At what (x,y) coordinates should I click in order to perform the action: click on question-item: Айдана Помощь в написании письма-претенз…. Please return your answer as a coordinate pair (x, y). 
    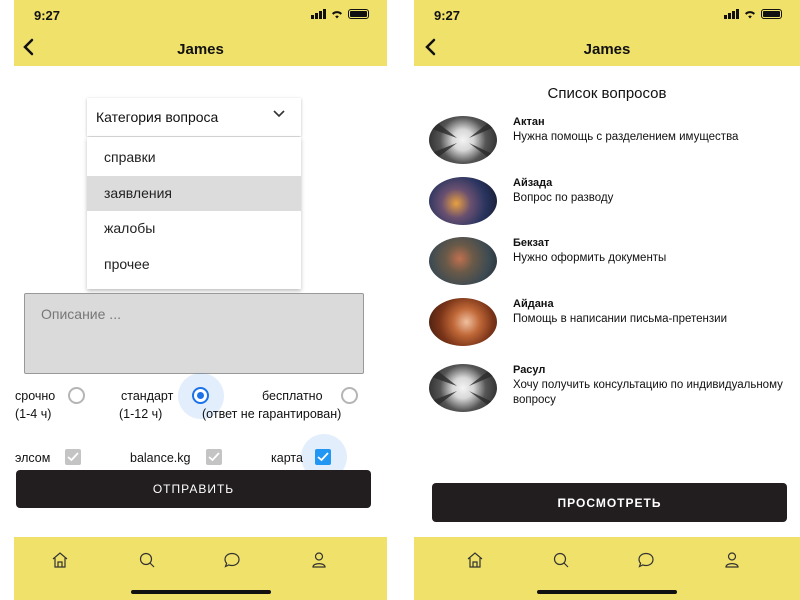
    Looking at the image, I should click on (609, 324).